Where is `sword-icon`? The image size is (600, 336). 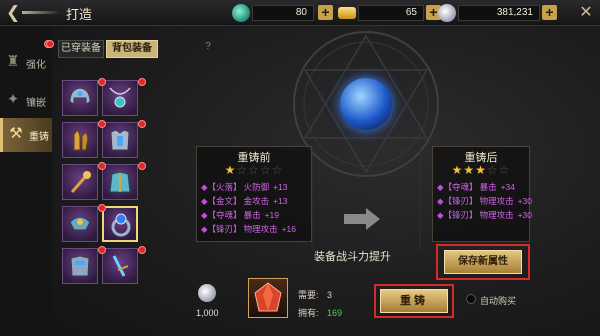
sword-icon is located at coordinates (120, 266).